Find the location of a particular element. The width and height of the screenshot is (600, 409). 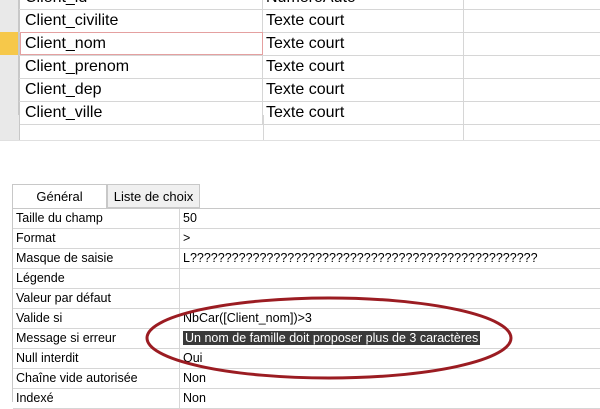

field-row: Client_prenom Texte court is located at coordinates (300, 67).